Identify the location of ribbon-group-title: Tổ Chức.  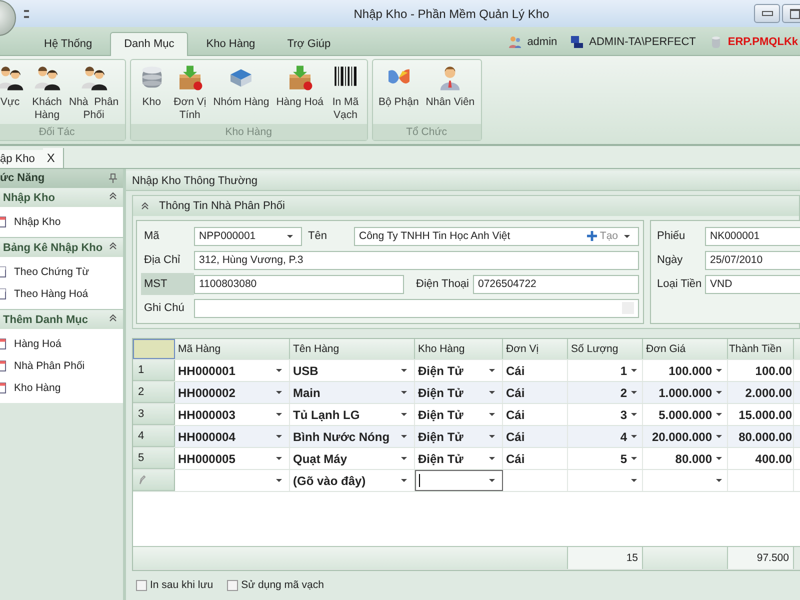
(426, 132).